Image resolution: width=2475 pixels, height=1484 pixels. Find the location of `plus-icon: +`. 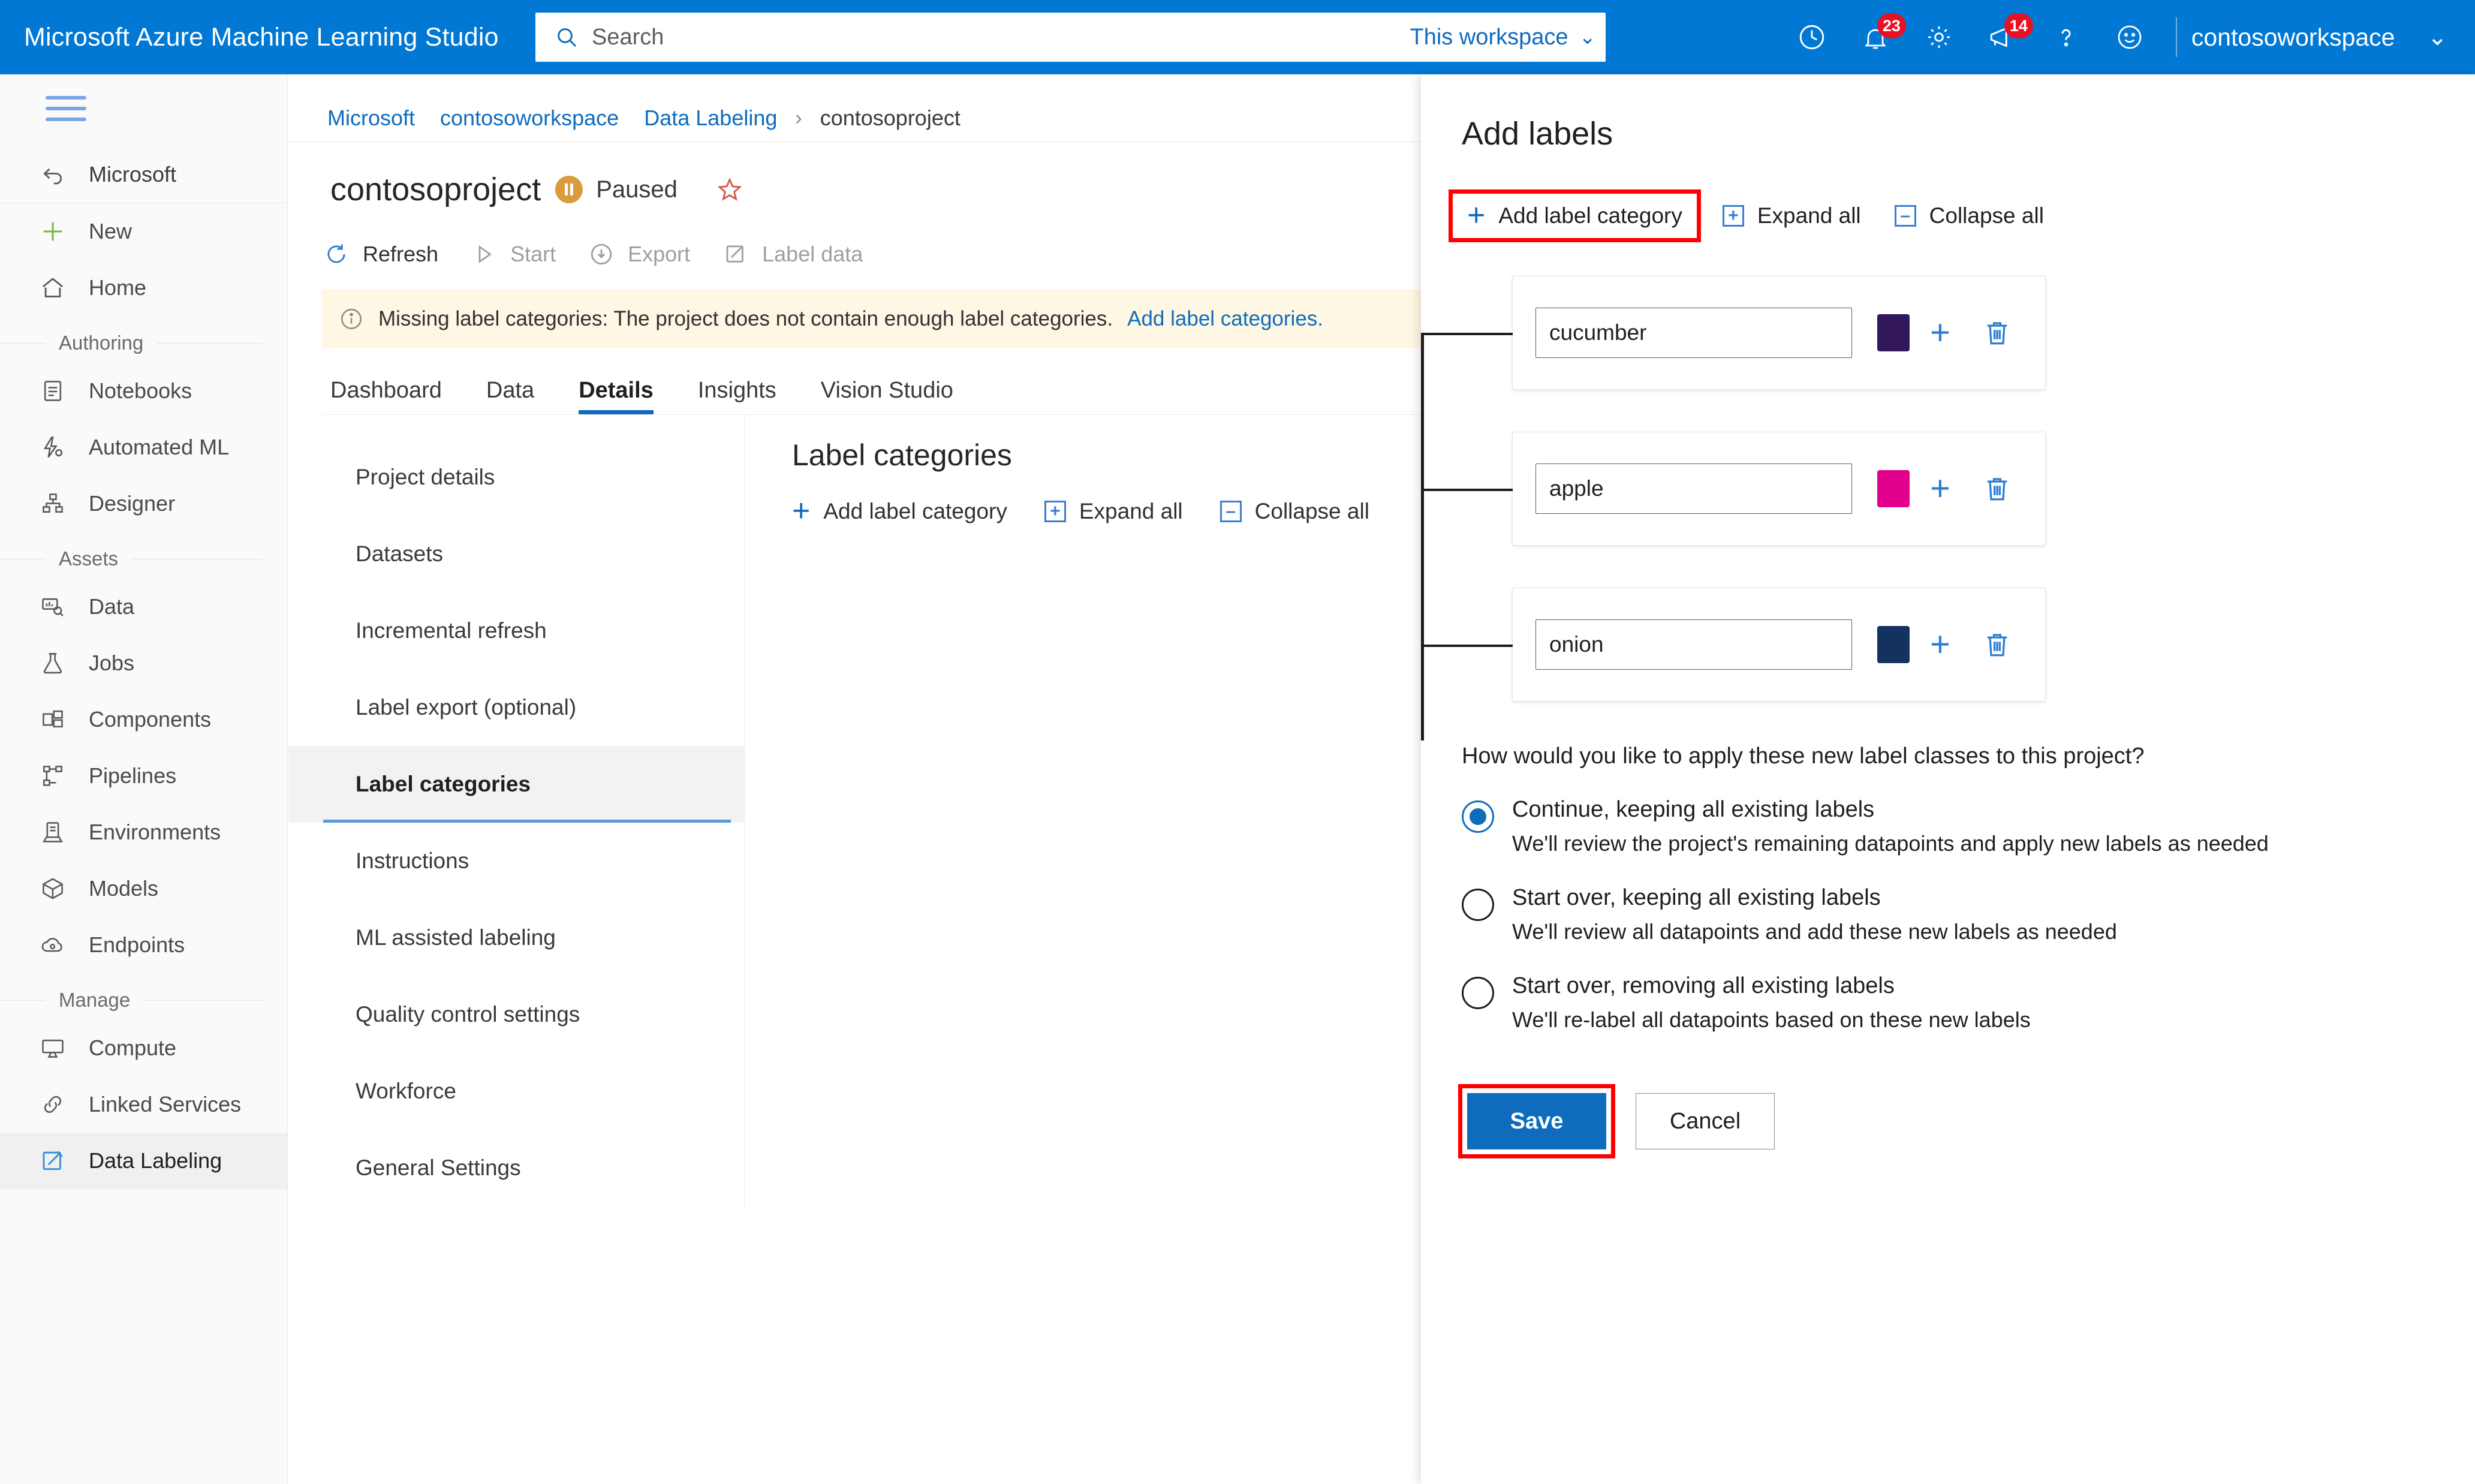

plus-icon: + is located at coordinates (802, 511).